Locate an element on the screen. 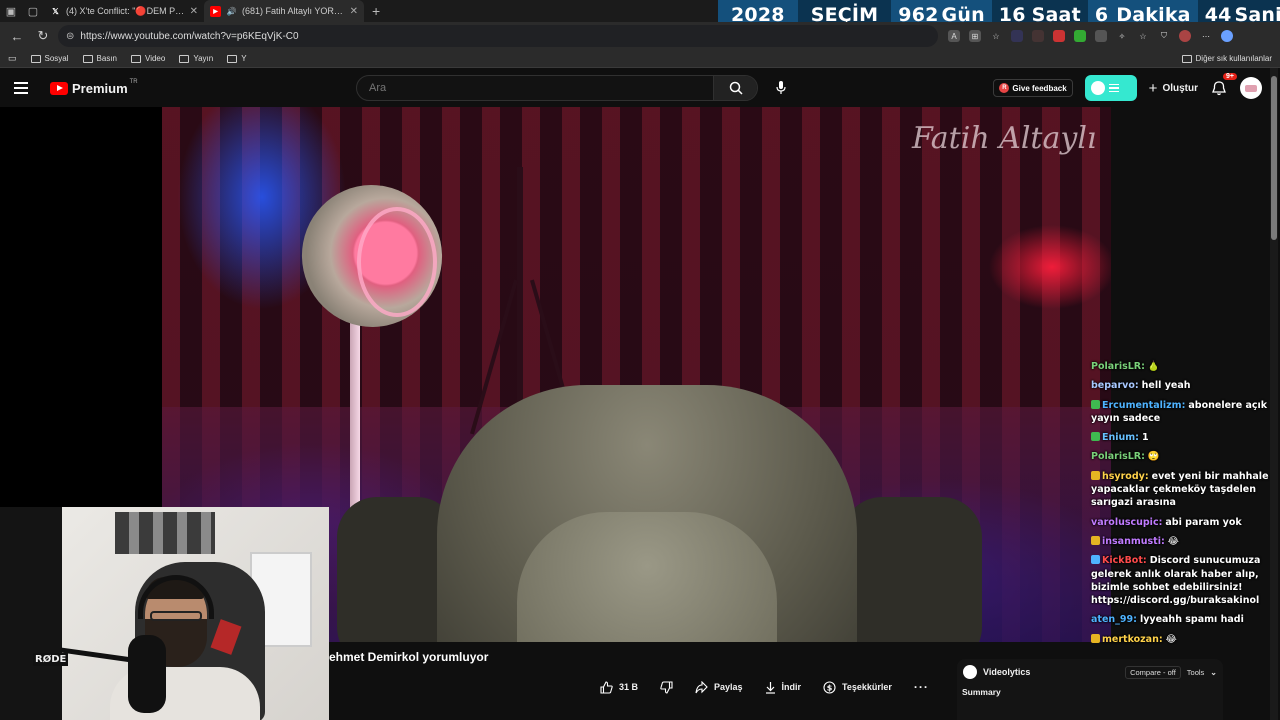  chat-username: KickBot: is located at coordinates (1124, 560).